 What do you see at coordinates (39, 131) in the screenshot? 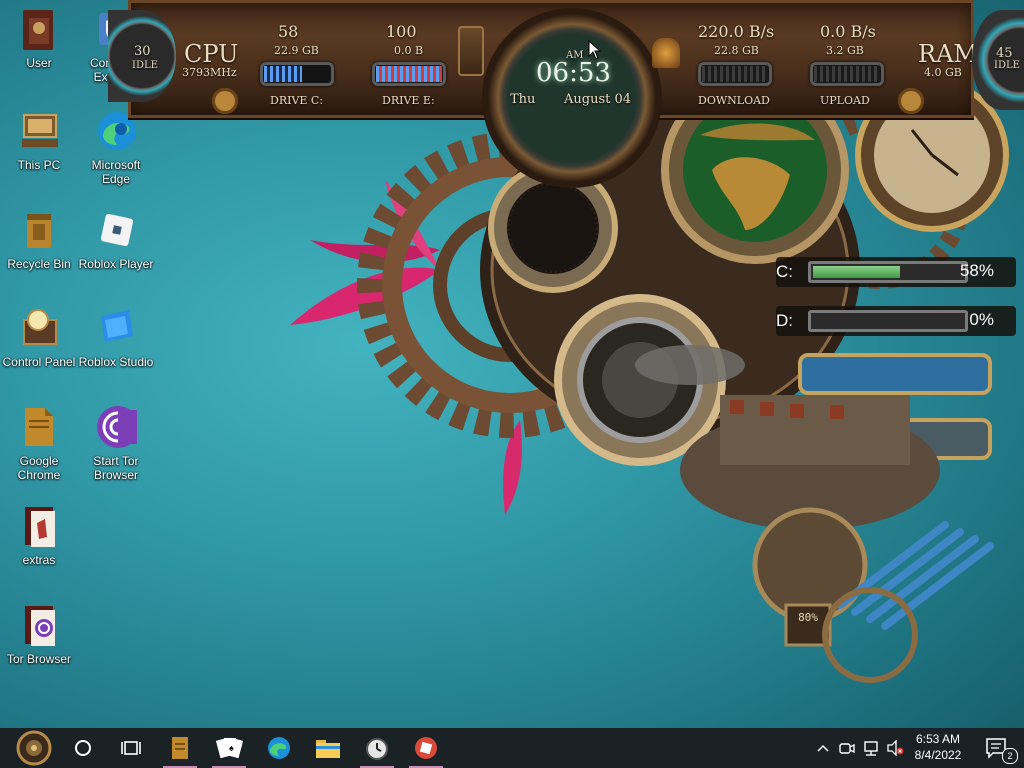
I see `computer-icon` at bounding box center [39, 131].